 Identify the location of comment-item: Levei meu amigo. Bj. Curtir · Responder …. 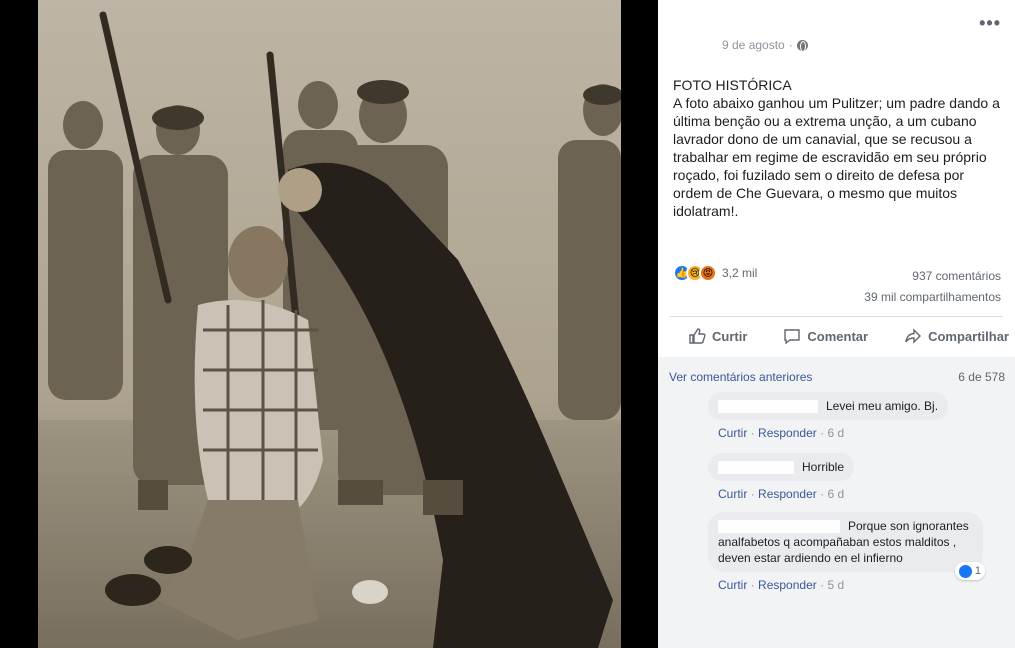
(828, 416).